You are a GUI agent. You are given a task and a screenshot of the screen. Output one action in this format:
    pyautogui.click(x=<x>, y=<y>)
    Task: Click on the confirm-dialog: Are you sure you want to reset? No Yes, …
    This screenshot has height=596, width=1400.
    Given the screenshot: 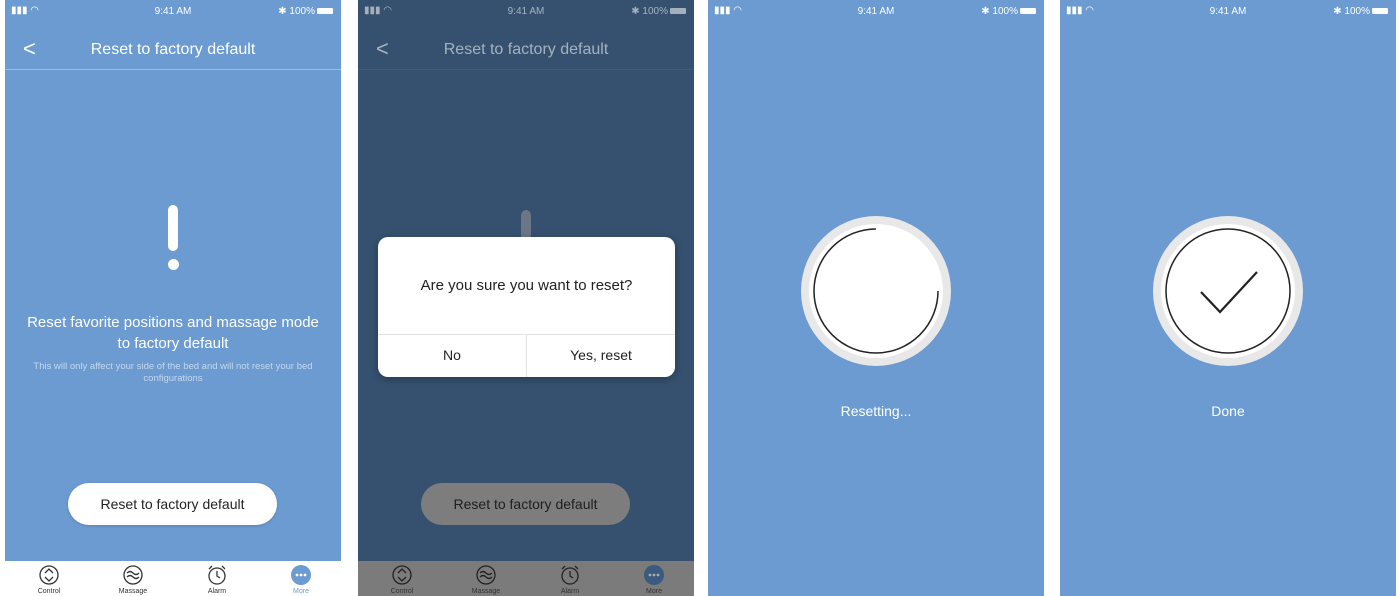 What is the action you would take?
    pyautogui.click(x=526, y=307)
    